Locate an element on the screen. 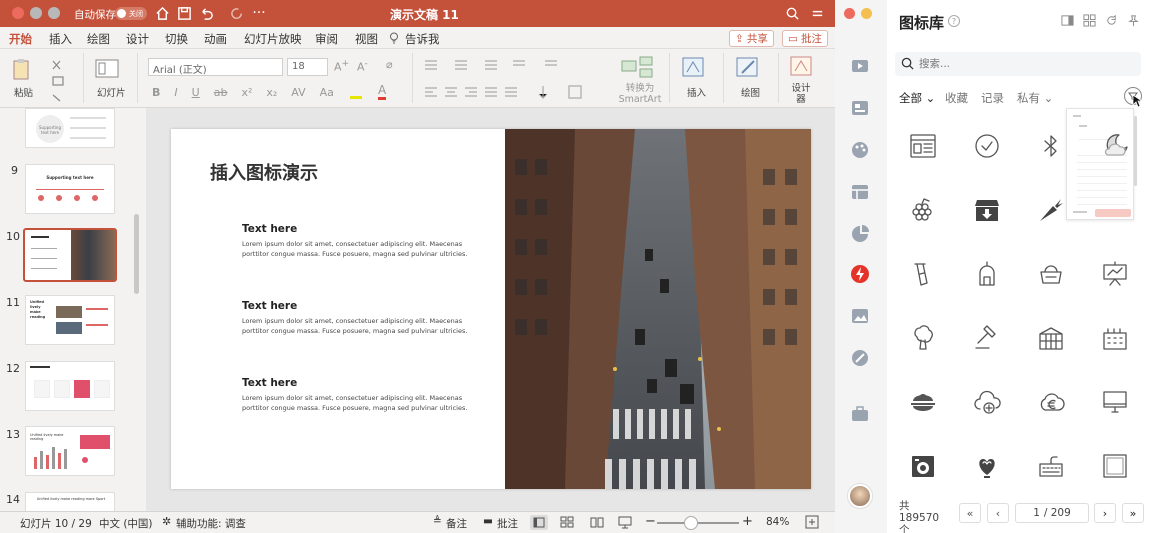  comments-button: ▭ 批注 is located at coordinates (805, 38).